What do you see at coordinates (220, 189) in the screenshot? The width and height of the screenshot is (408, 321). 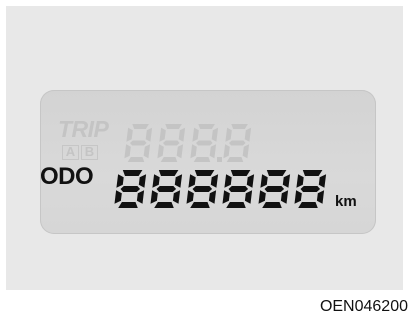 I see `odo-digits` at bounding box center [220, 189].